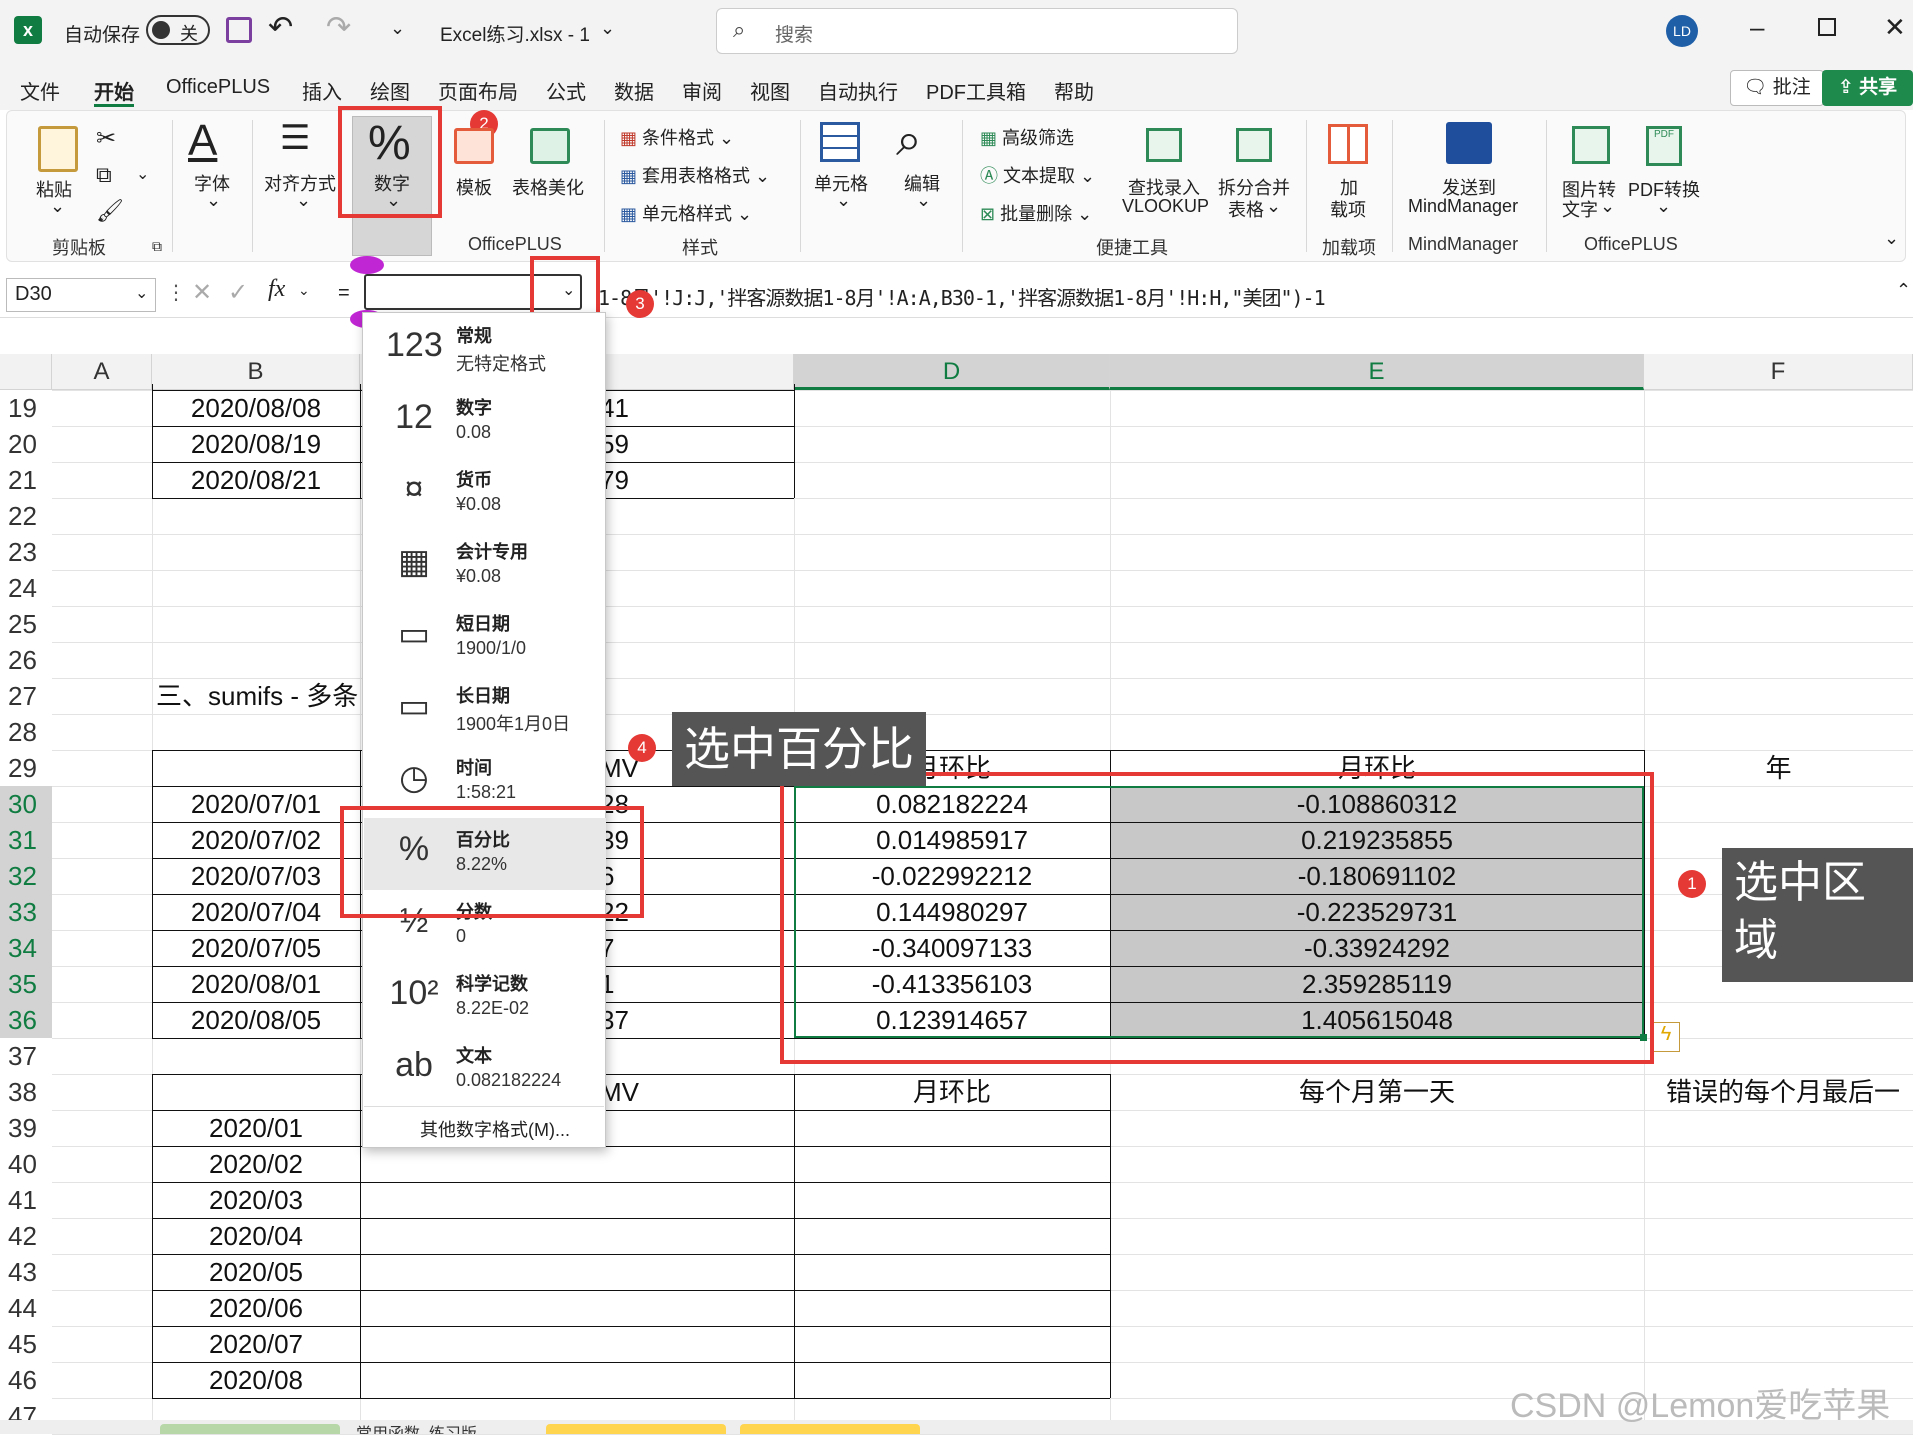 Image resolution: width=1913 pixels, height=1435 pixels. Describe the element at coordinates (26, 588) in the screenshot. I see `row-header-24: 24` at that location.